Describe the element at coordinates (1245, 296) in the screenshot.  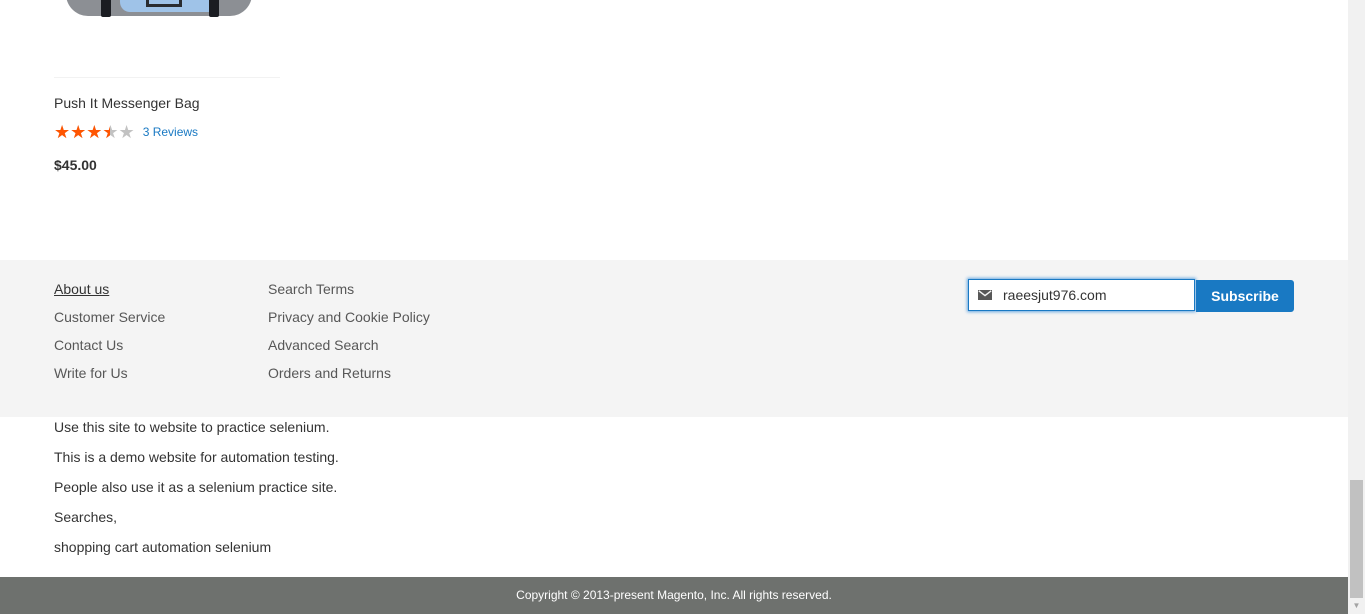
I see `subscribe-button: Subscribe` at that location.